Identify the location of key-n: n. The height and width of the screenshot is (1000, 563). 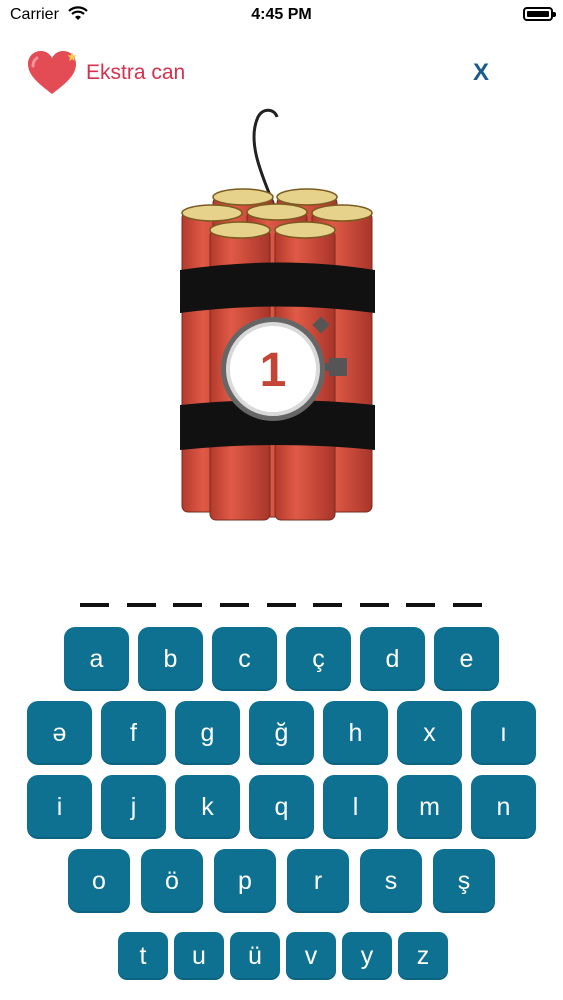
(503, 807).